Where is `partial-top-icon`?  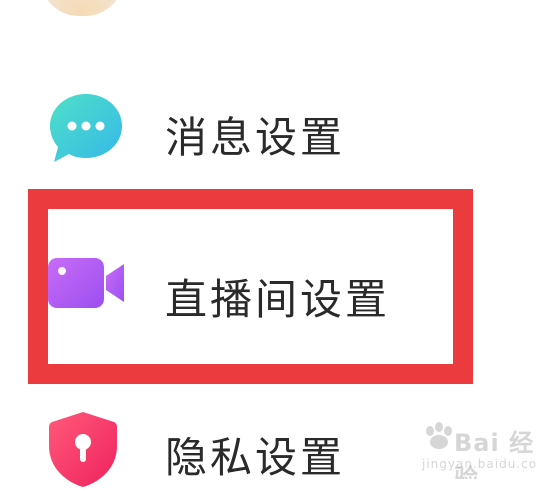
partial-top-icon is located at coordinates (82, 8).